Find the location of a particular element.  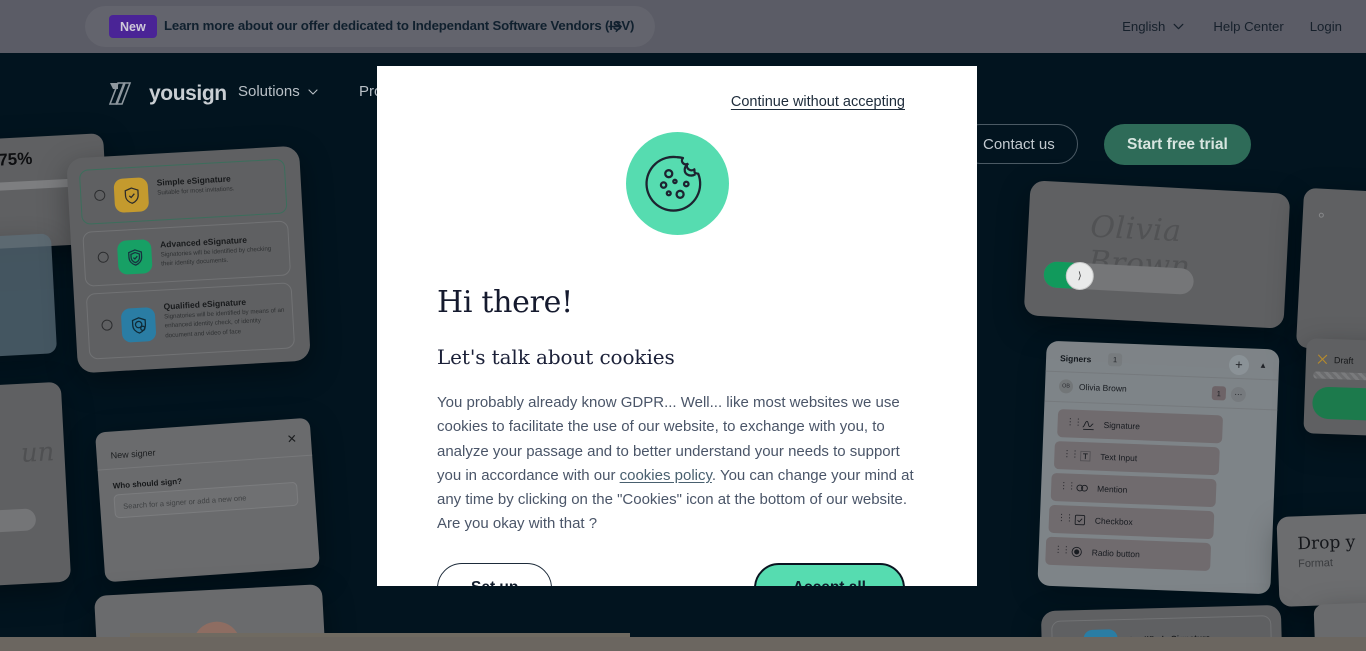

bg-olivia-signature-card: Olivia Brown ⟩ is located at coordinates (1157, 254).